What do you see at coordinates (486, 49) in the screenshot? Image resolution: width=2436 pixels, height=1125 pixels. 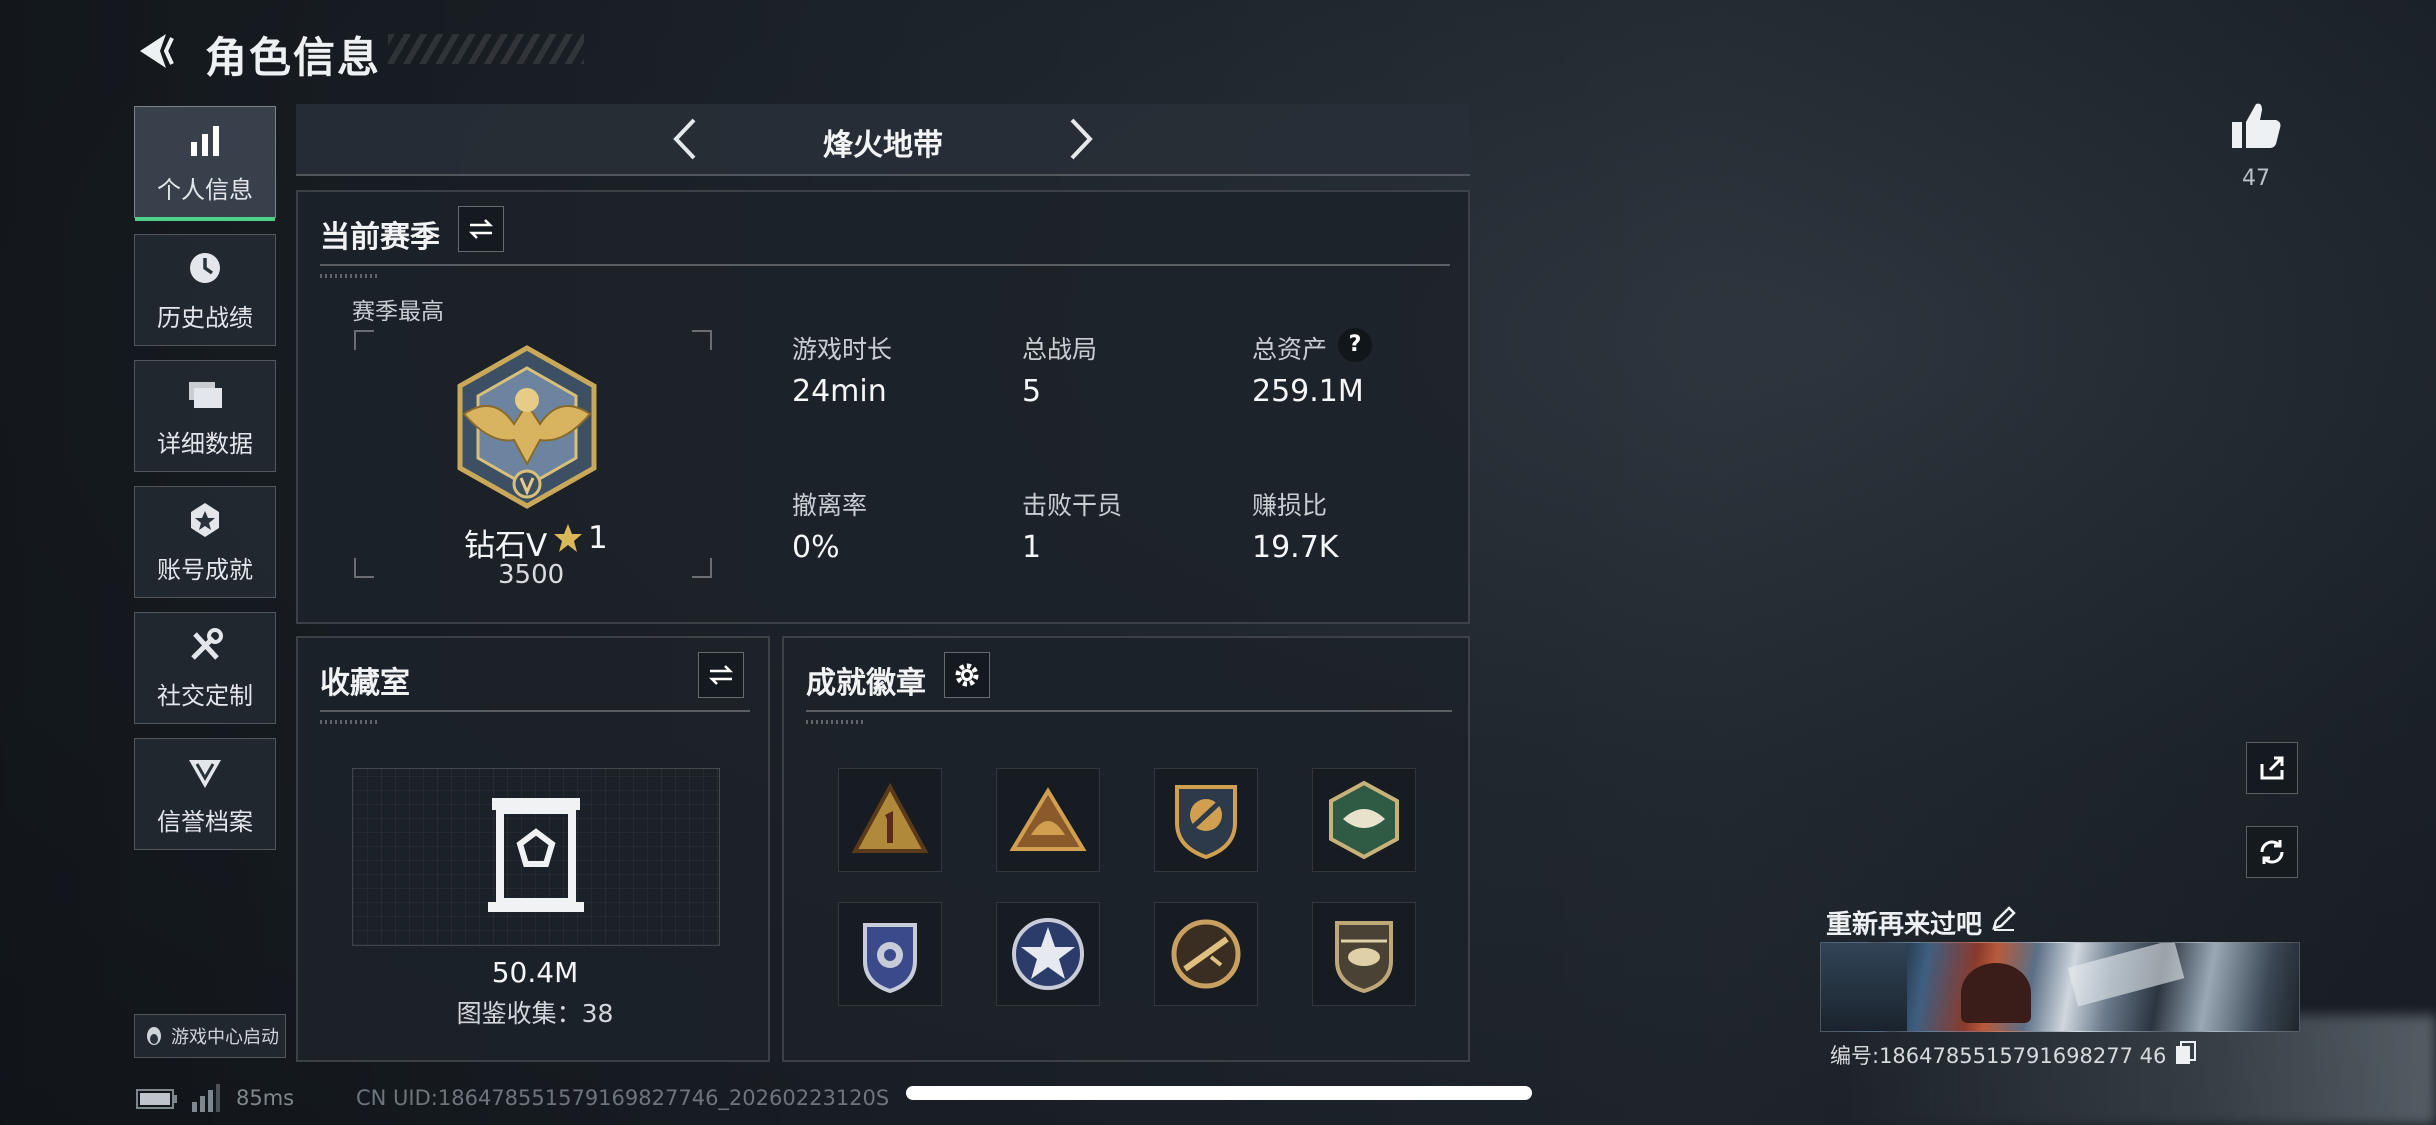 I see `title-decoration` at bounding box center [486, 49].